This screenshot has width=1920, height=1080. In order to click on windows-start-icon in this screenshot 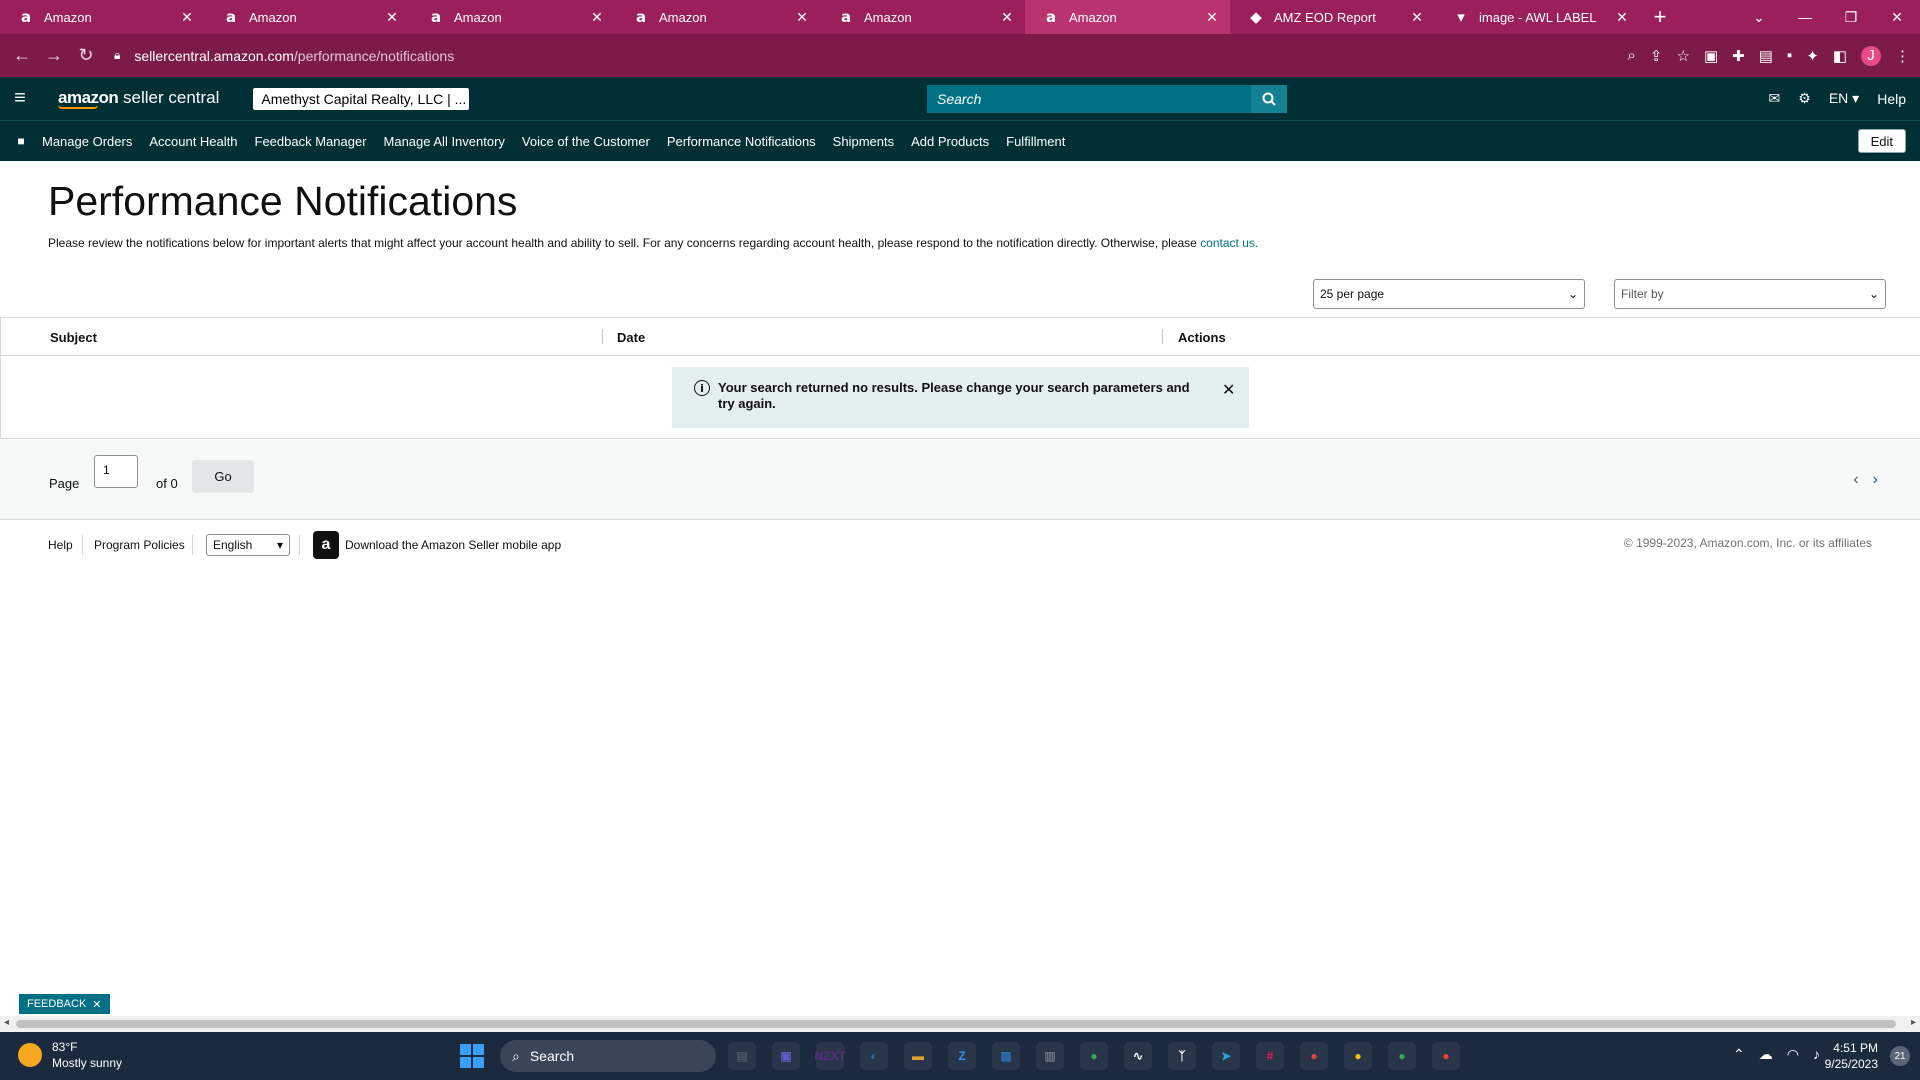, I will do `click(472, 1056)`.